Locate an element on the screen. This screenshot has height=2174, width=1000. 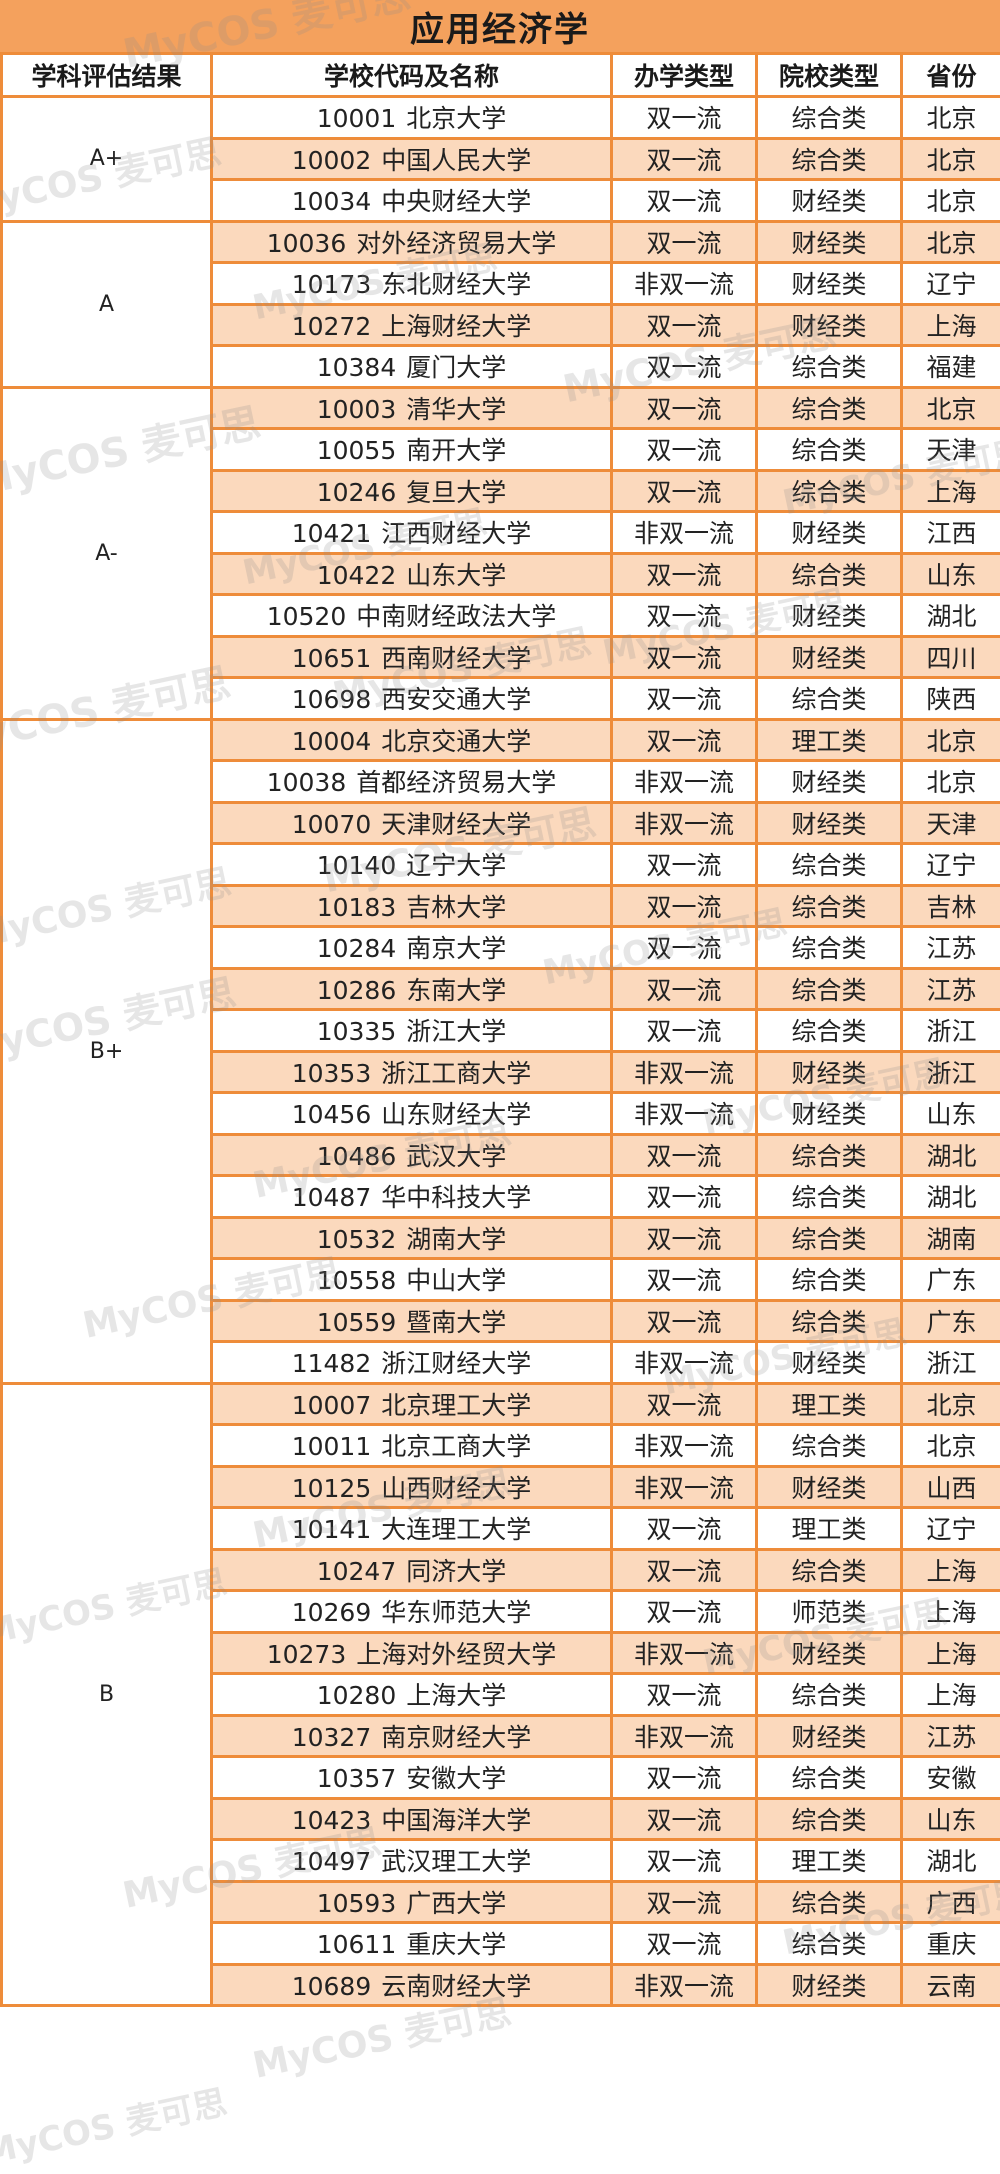
header-grade: 学科评估结果 is located at coordinates (107, 75).